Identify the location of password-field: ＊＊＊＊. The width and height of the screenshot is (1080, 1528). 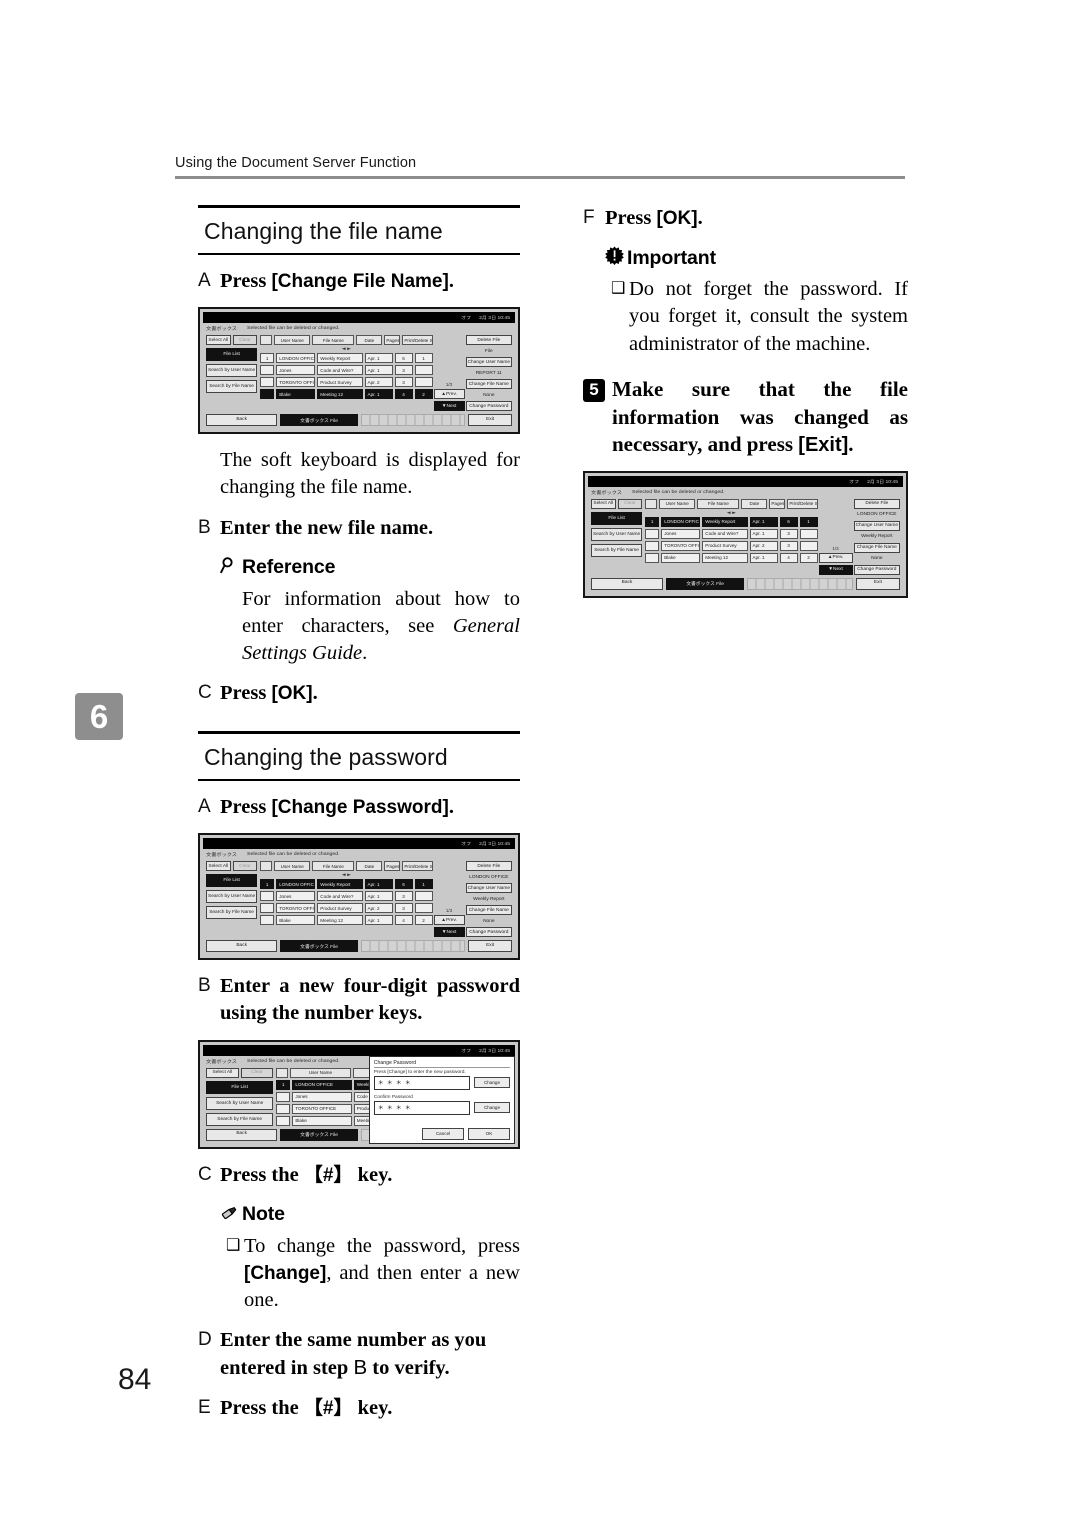
(421, 1082).